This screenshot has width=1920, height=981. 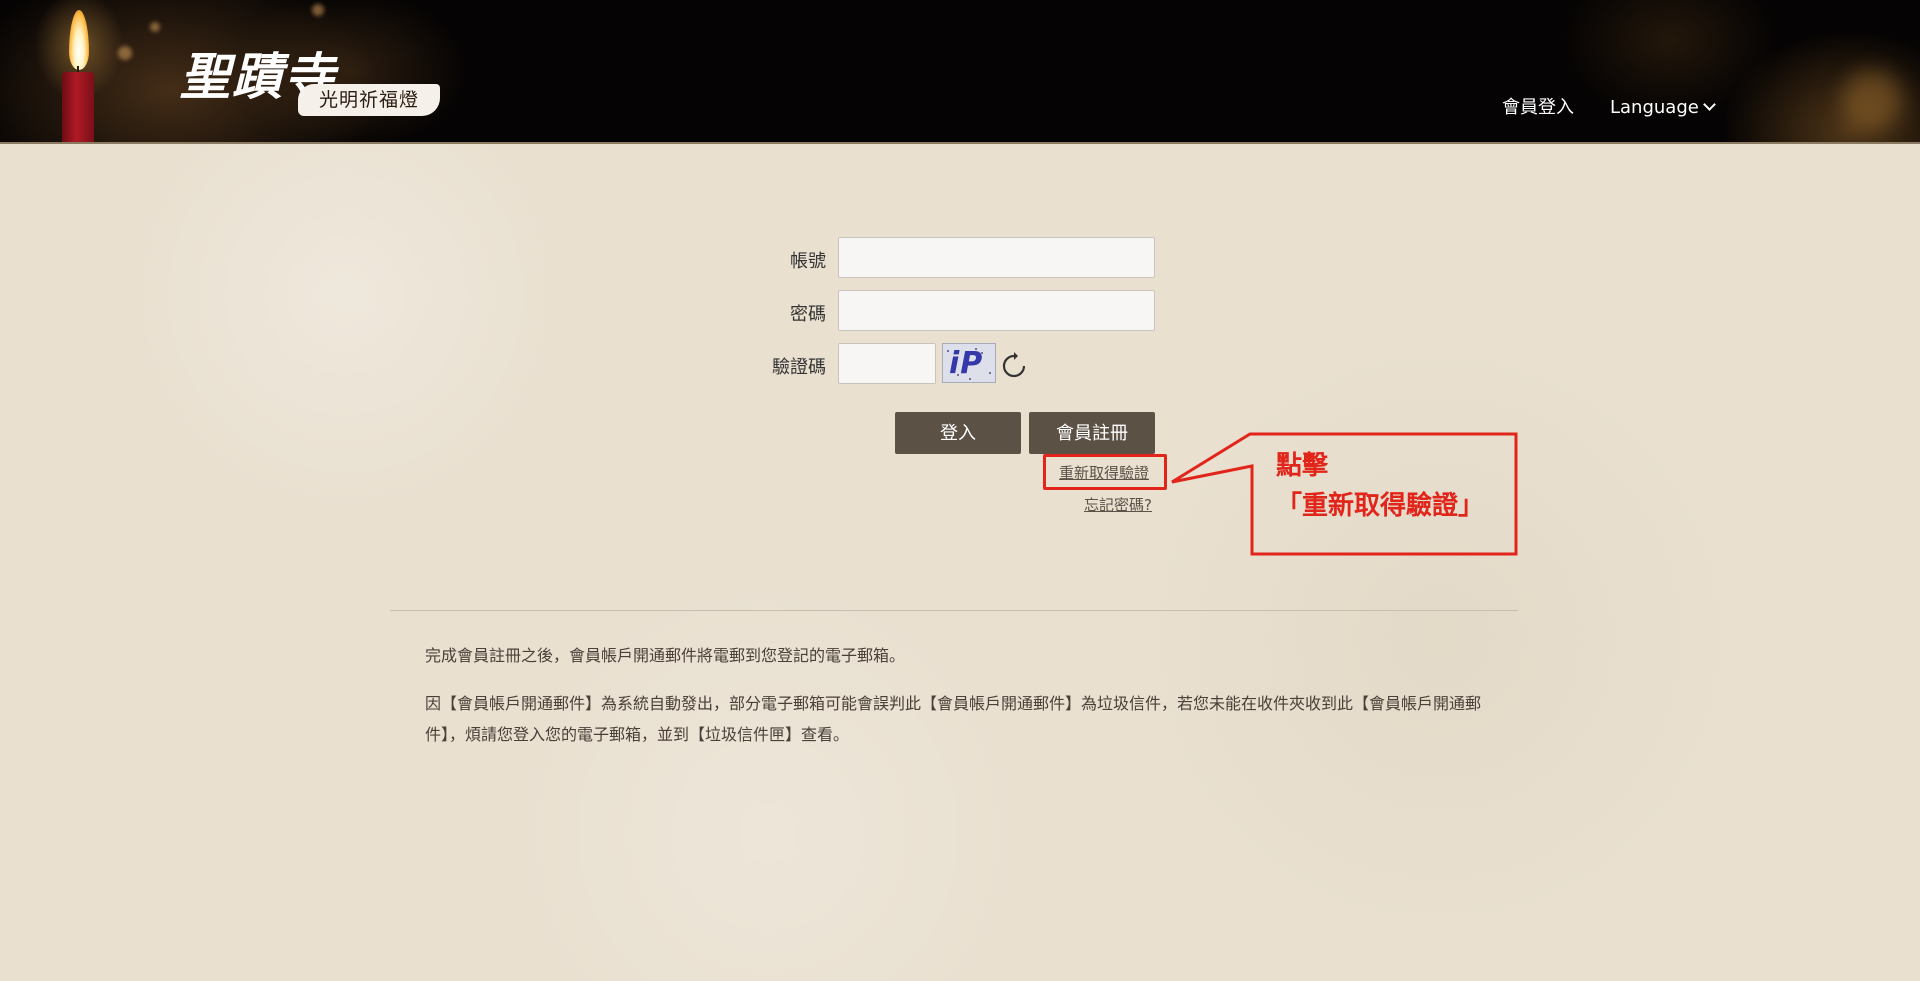 I want to click on site-logo-subtitle: 光明祈福燈, so click(x=369, y=100).